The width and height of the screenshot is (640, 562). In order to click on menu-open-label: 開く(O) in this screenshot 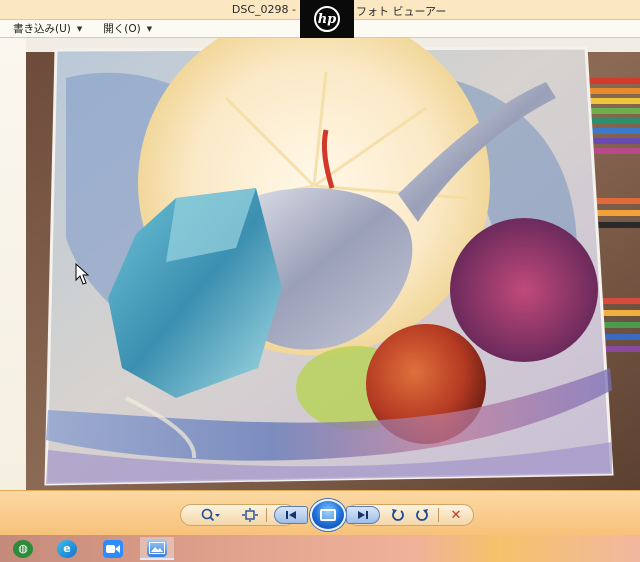, I will do `click(122, 29)`.